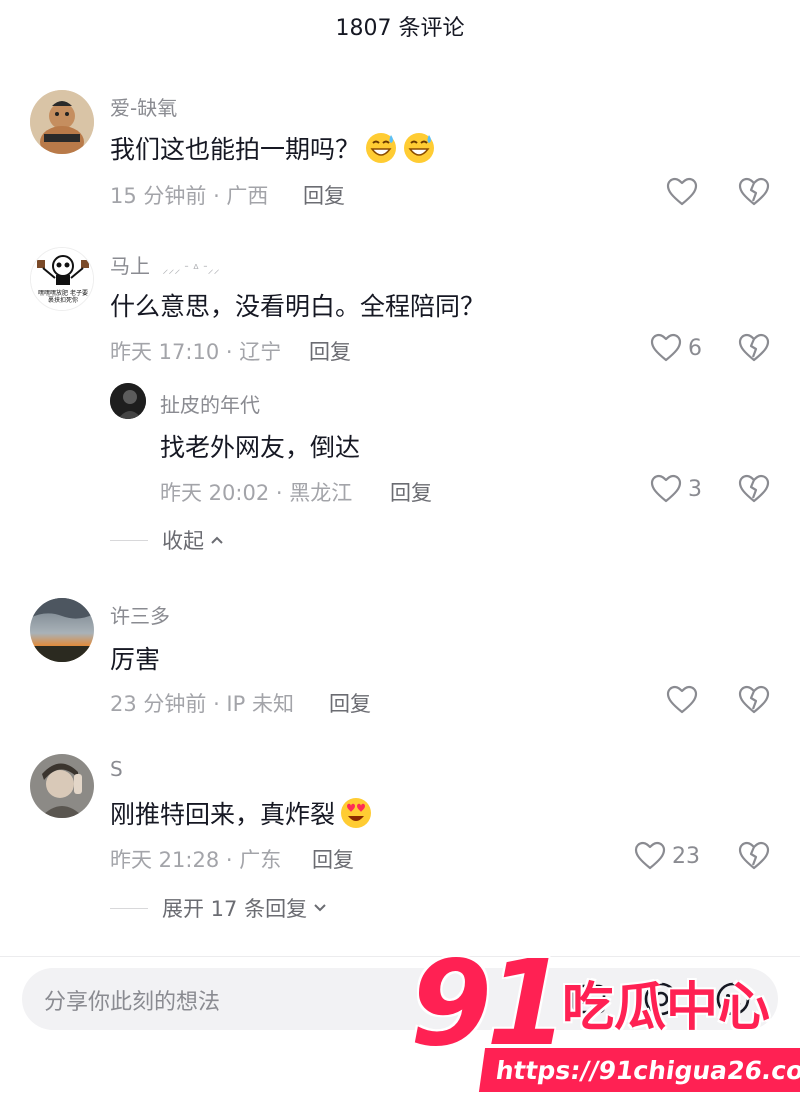  I want to click on comment-text: 刚推特回来，真炸裂, so click(241, 813).